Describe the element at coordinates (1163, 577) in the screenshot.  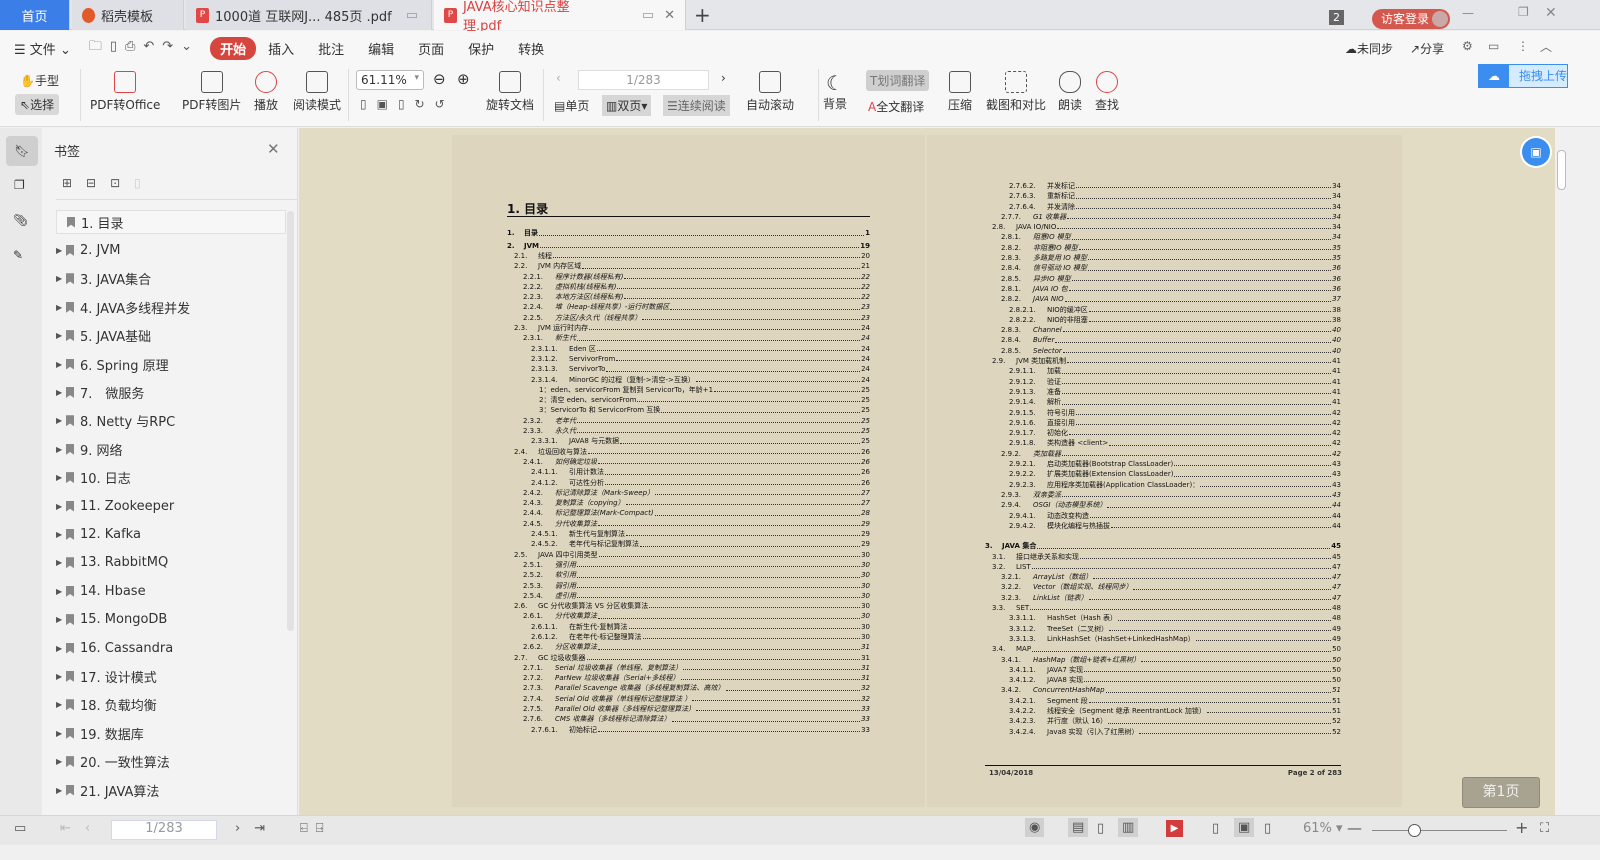
I see `toc-entry: 3.2.1. ArrayList（数组） 47` at that location.